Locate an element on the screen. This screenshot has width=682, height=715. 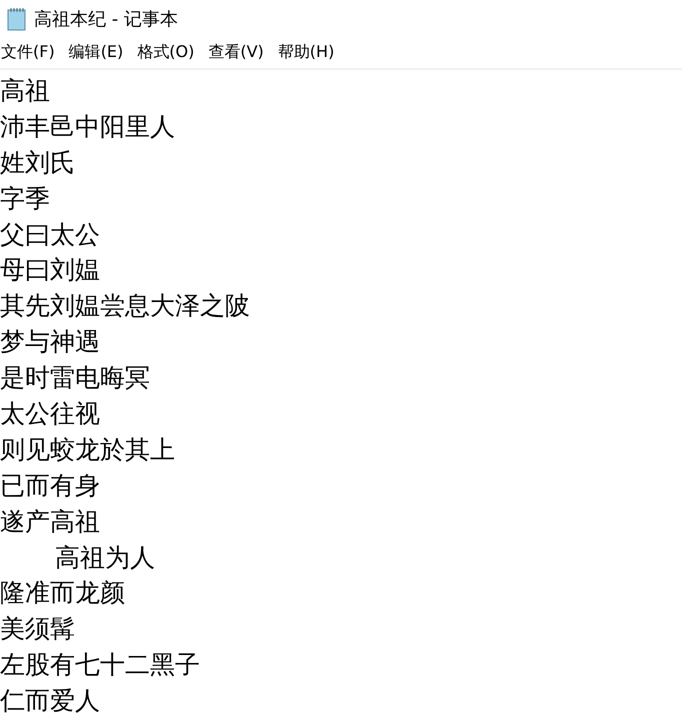
text-line: 已而有身 is located at coordinates (50, 485).